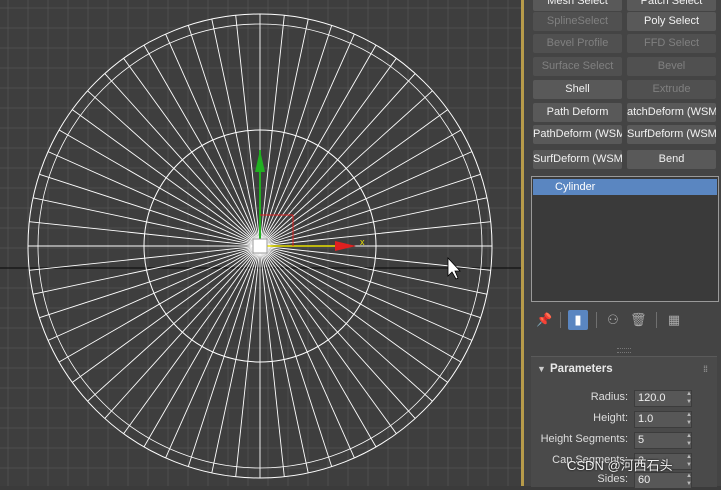 The image size is (721, 490). Describe the element at coordinates (671, 66) in the screenshot. I see `modifier-button-bevel: Bevel` at that location.